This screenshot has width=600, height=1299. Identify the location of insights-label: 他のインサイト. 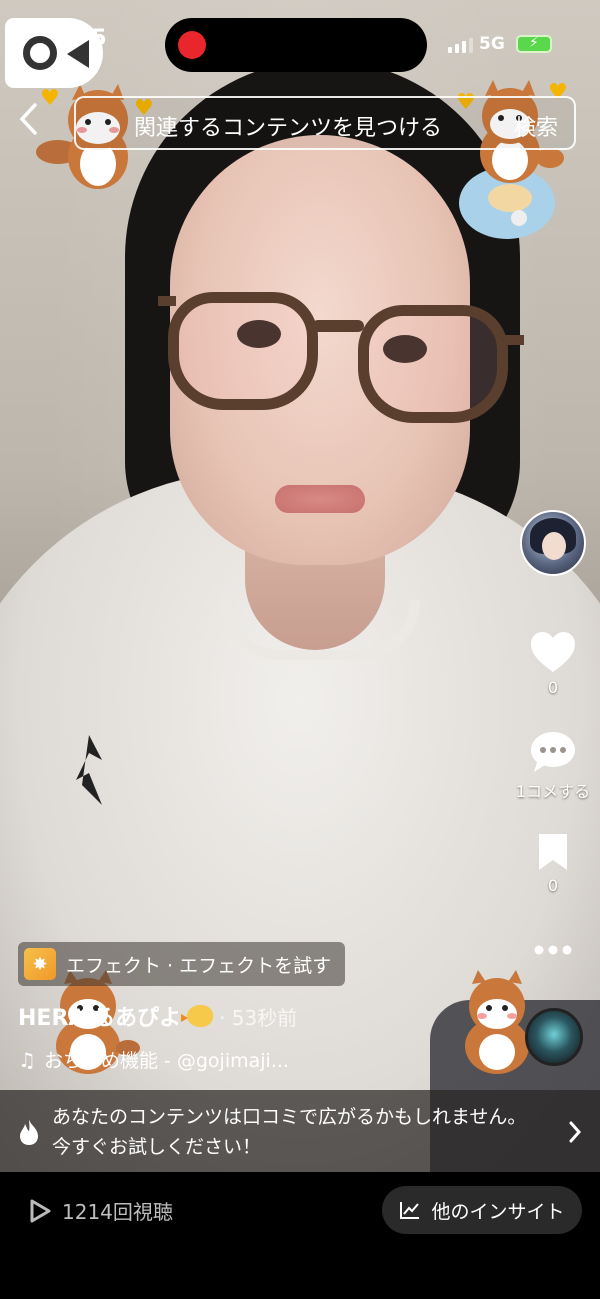
(498, 1211).